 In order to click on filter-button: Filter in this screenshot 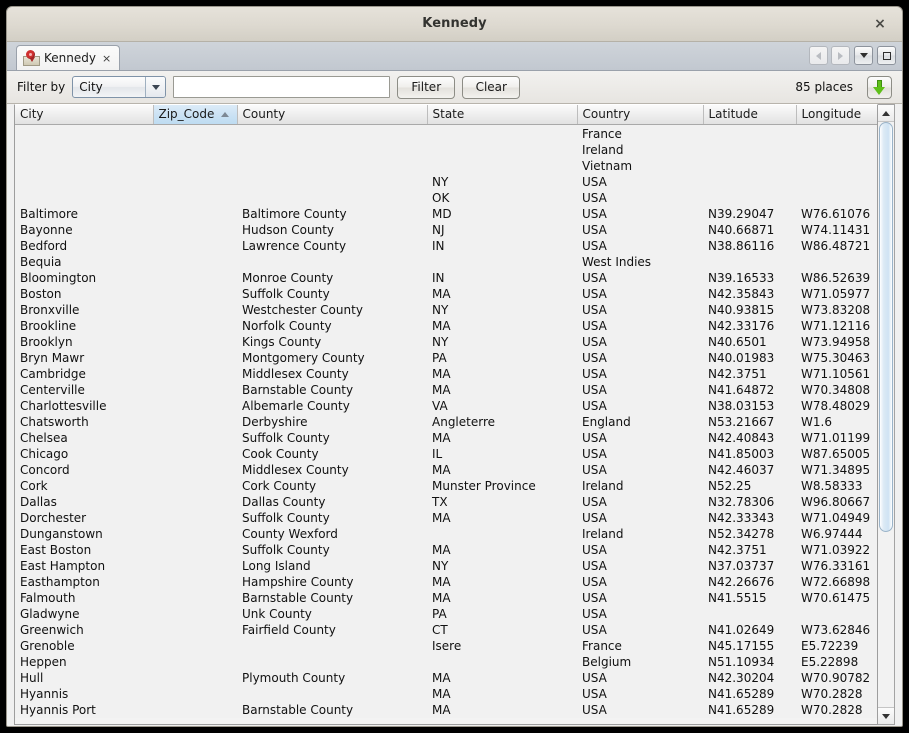, I will do `click(426, 87)`.